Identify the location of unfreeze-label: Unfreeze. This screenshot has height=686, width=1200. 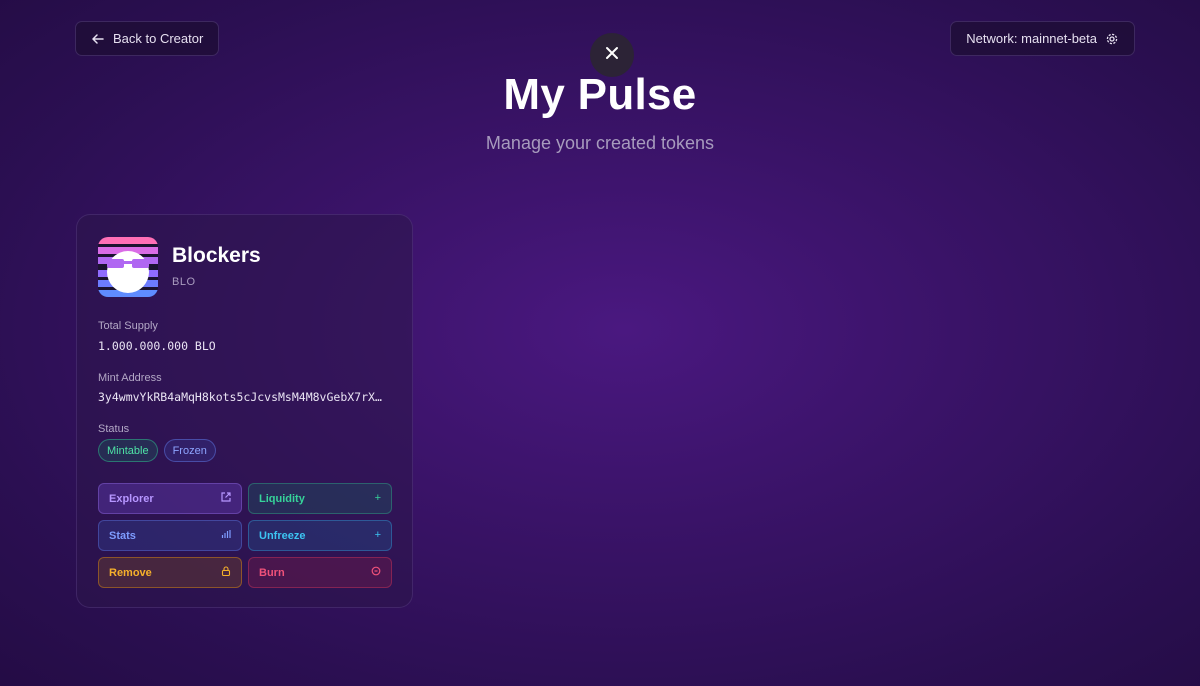
(282, 535).